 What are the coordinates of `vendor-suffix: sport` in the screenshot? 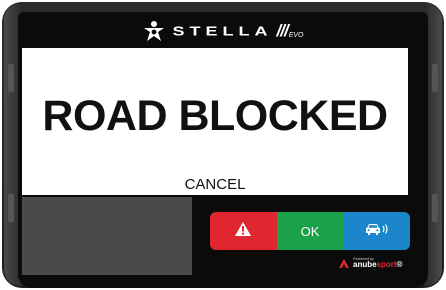 It's located at (386, 264).